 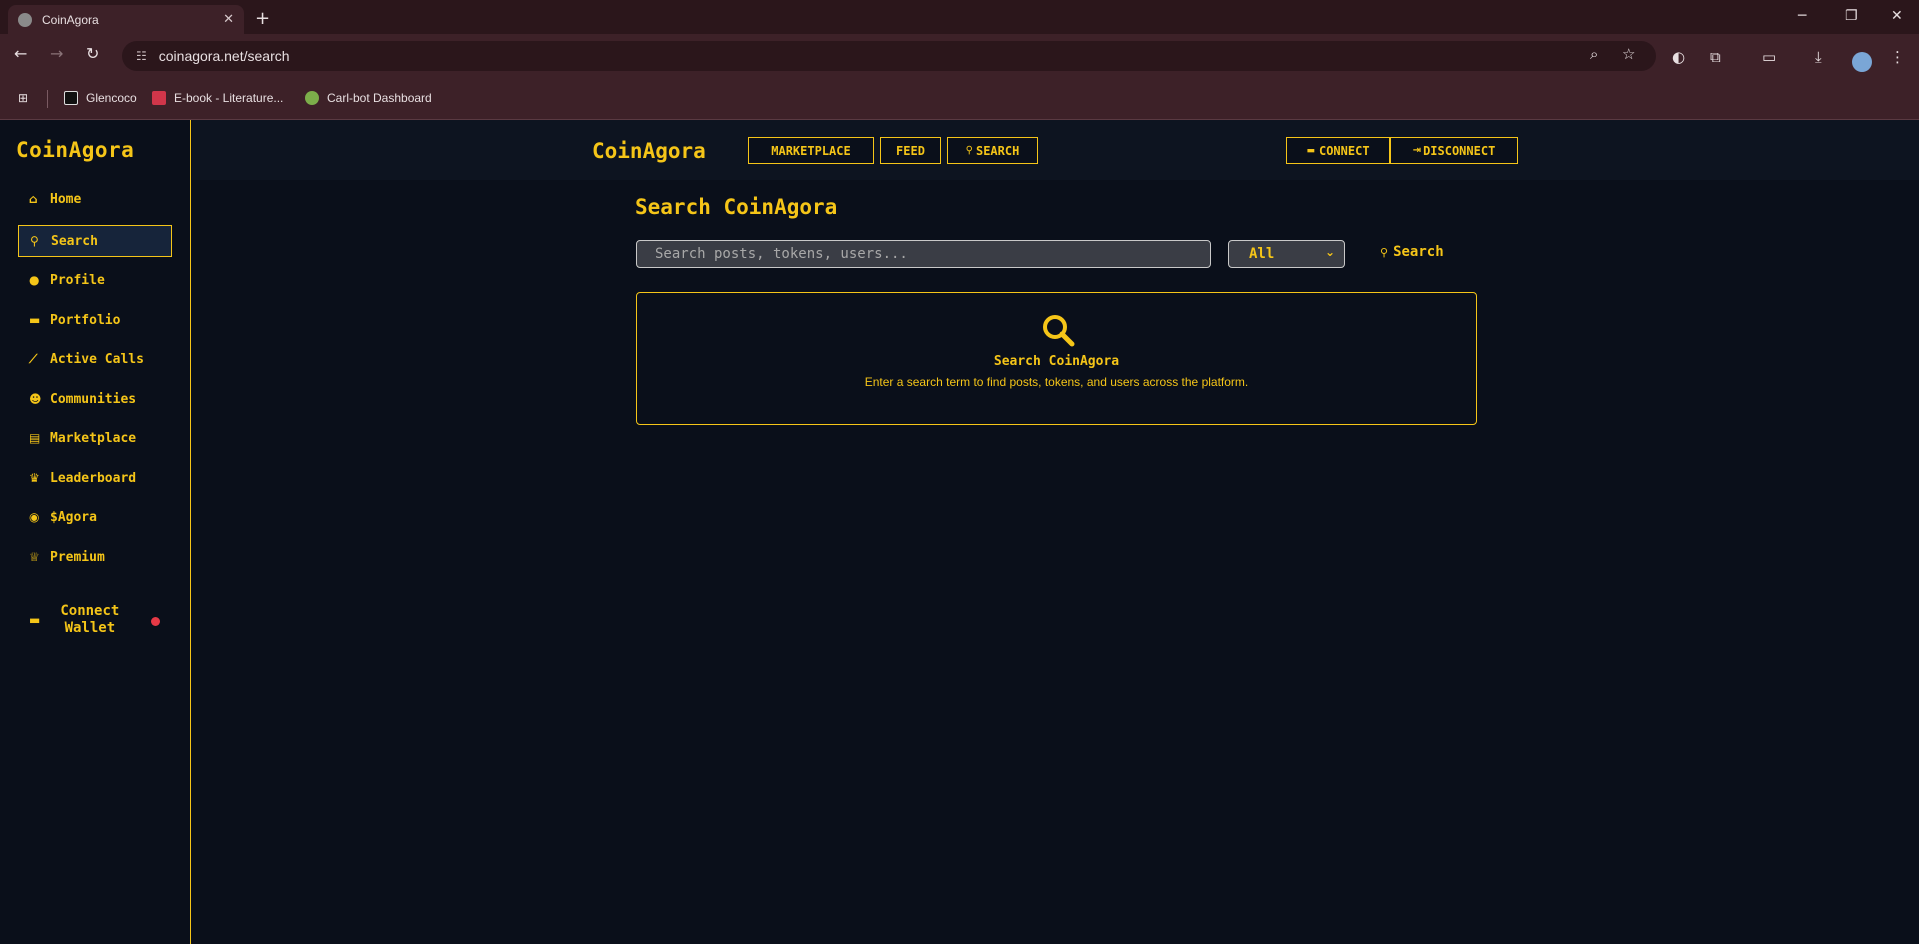 I want to click on logout-icon: ⇥, so click(x=1417, y=150).